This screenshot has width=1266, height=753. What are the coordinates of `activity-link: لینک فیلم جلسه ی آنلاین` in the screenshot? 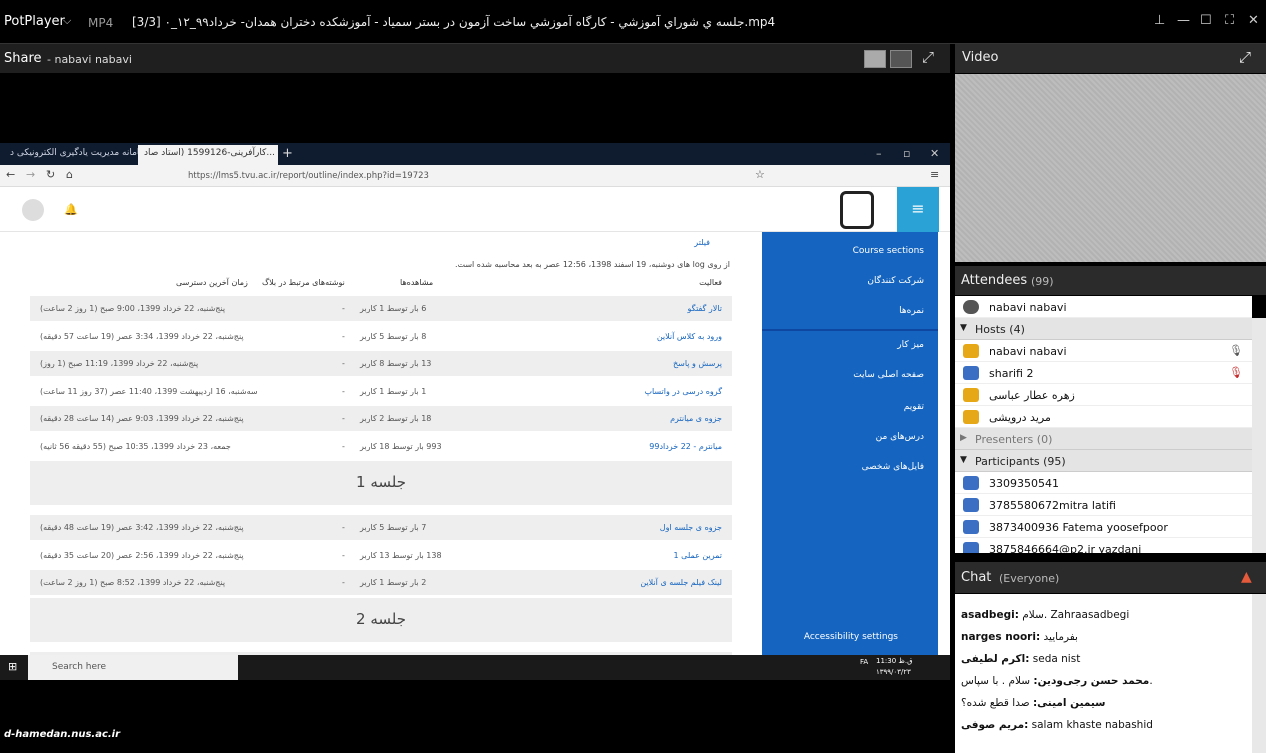 It's located at (681, 582).